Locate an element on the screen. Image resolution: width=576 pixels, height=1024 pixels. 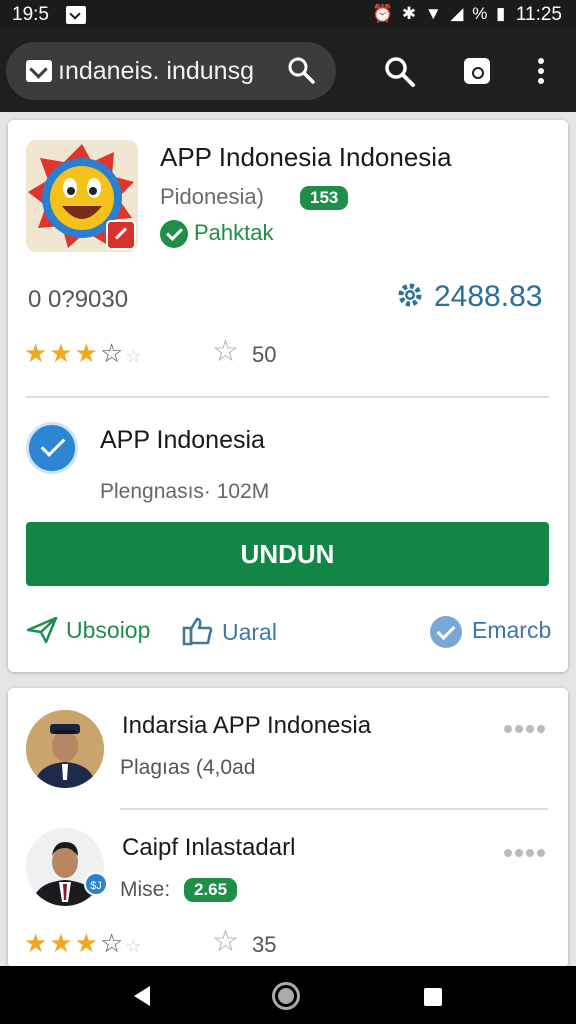
search-bar: ındaneis. indunsg is located at coordinates (171, 71).